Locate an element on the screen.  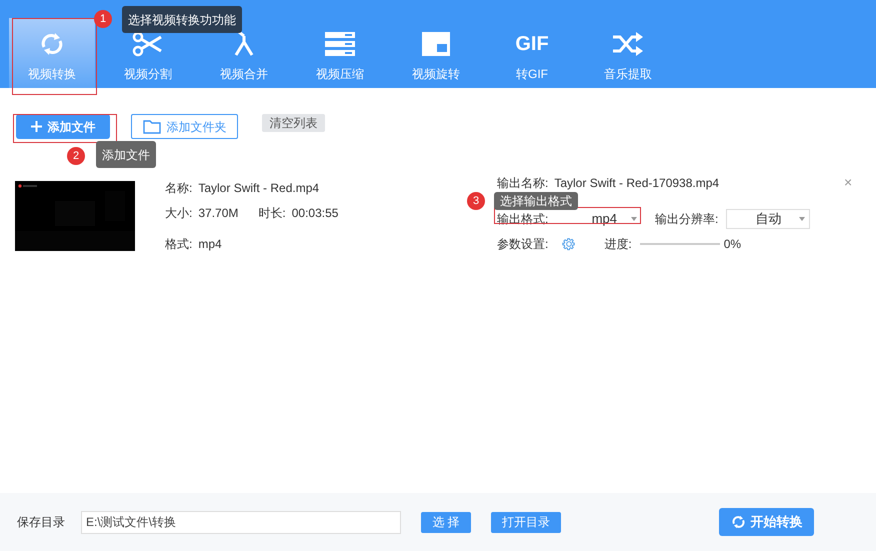
format-value: mp4 is located at coordinates (210, 244).